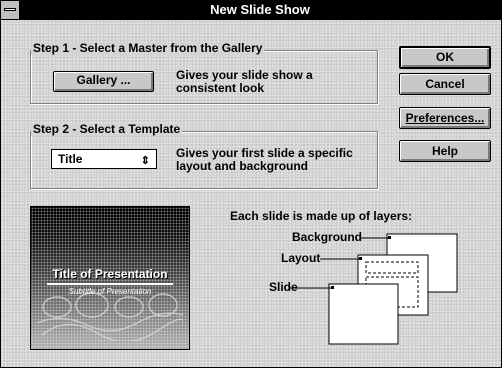 The image size is (502, 368). Describe the element at coordinates (360, 258) in the screenshot. I see `layout-leader-dot` at that location.